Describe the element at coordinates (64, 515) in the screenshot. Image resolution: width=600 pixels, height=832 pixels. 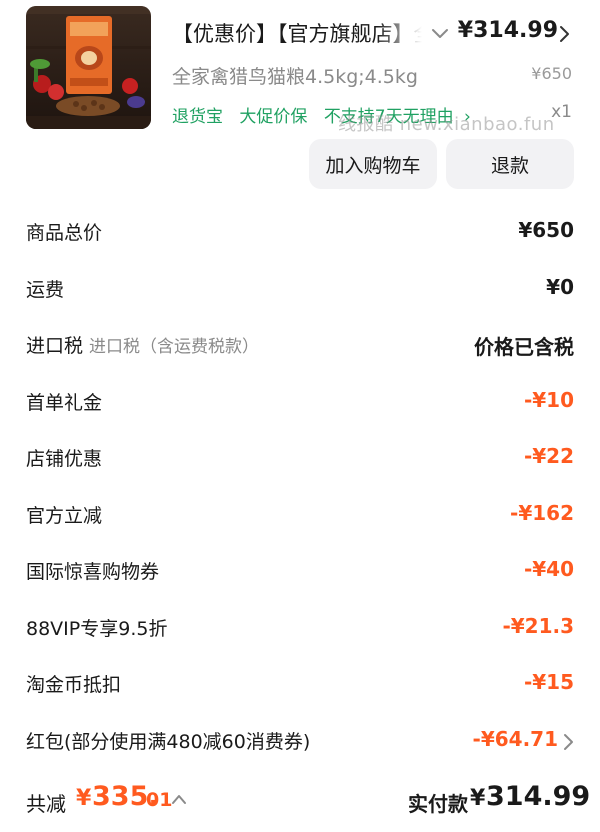
I see `row-label: 官方立减` at that location.